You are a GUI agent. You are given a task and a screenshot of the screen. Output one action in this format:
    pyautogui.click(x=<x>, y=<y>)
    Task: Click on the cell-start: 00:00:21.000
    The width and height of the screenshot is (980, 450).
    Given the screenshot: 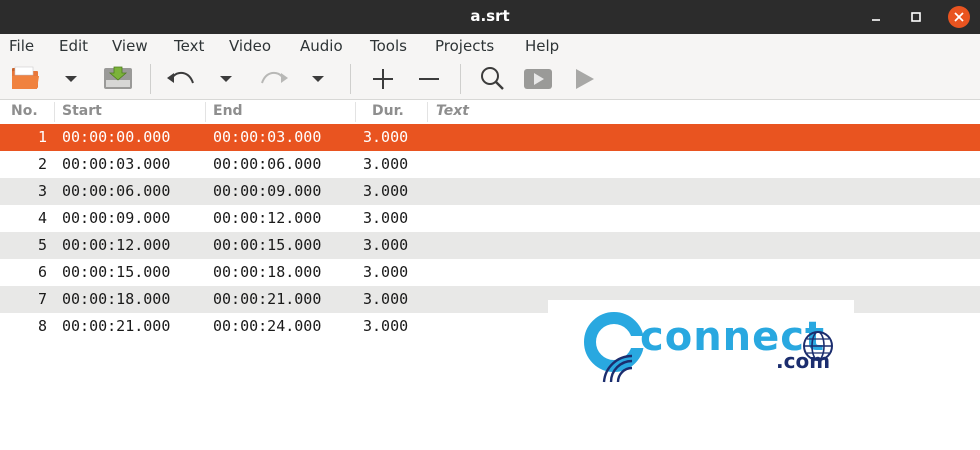 What is the action you would take?
    pyautogui.click(x=116, y=326)
    